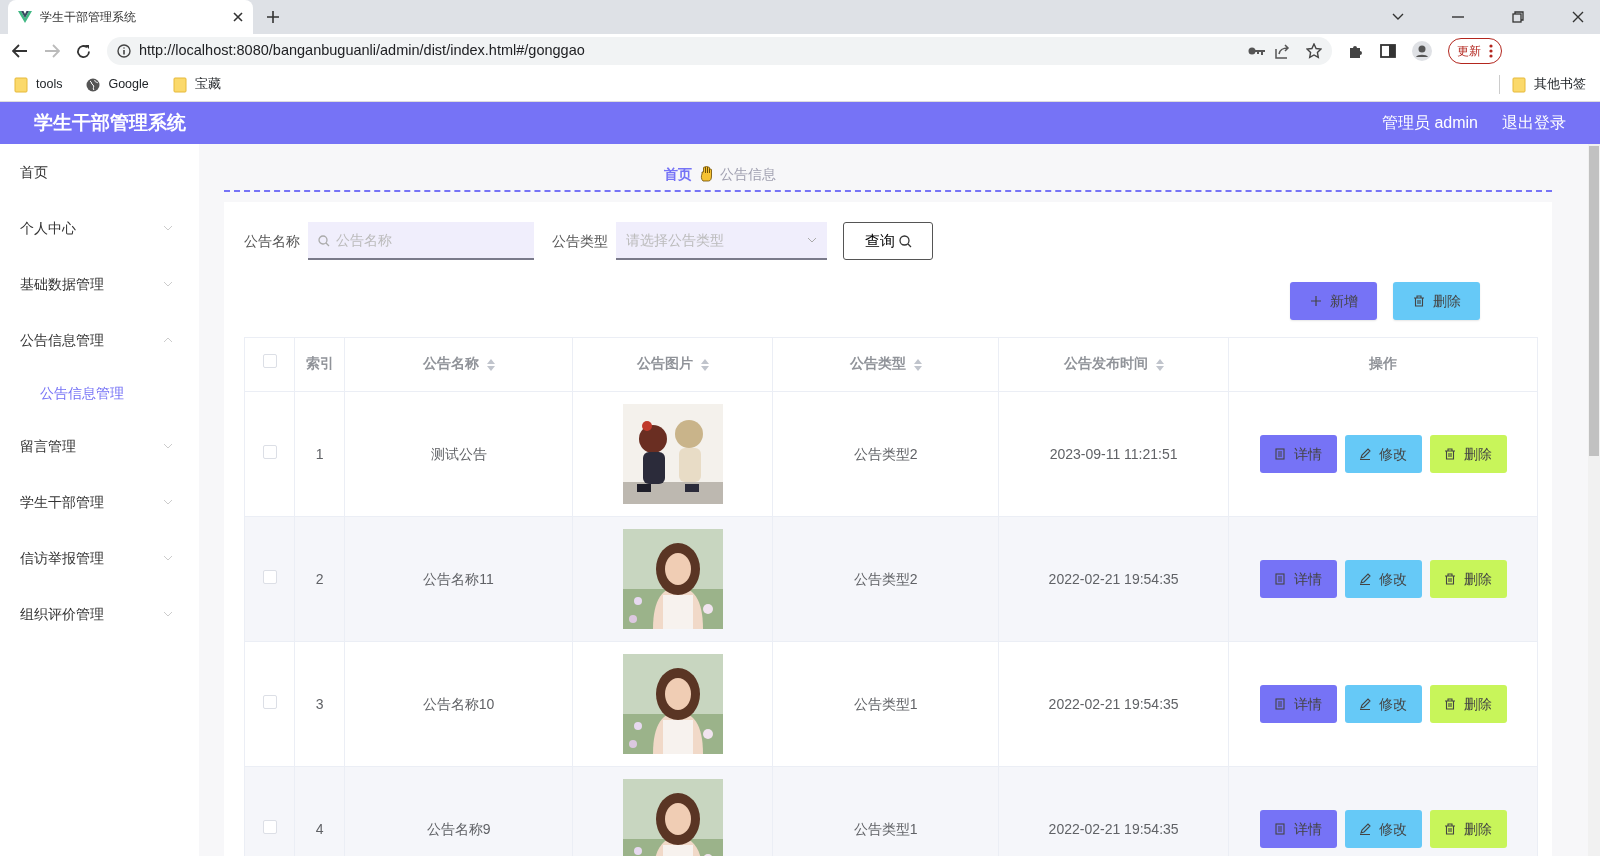  What do you see at coordinates (719, 51) in the screenshot?
I see `address-bar: http://localhost:8080/banganbuguanli/admin/dist/index.html#/gonggao` at bounding box center [719, 51].